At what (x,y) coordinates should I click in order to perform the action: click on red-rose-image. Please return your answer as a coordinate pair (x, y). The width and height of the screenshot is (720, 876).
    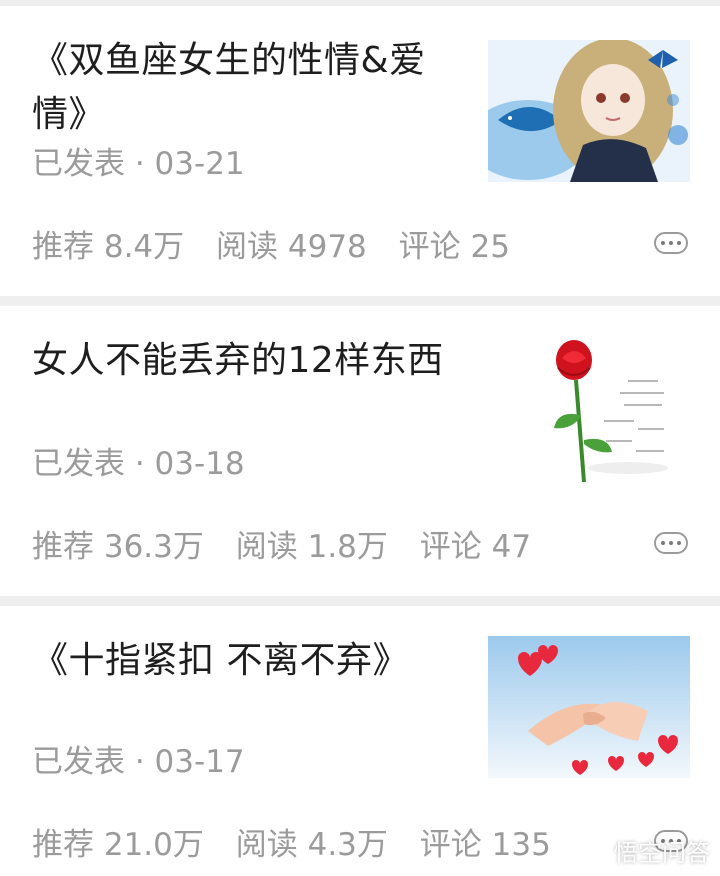
    Looking at the image, I should click on (589, 411).